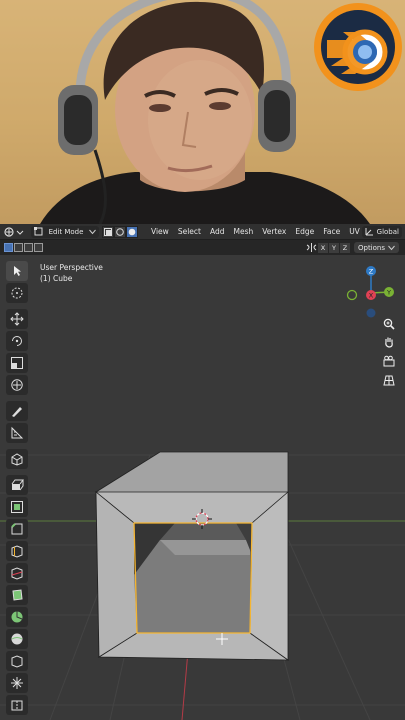 The image size is (405, 720). I want to click on move-icon, so click(16, 319).